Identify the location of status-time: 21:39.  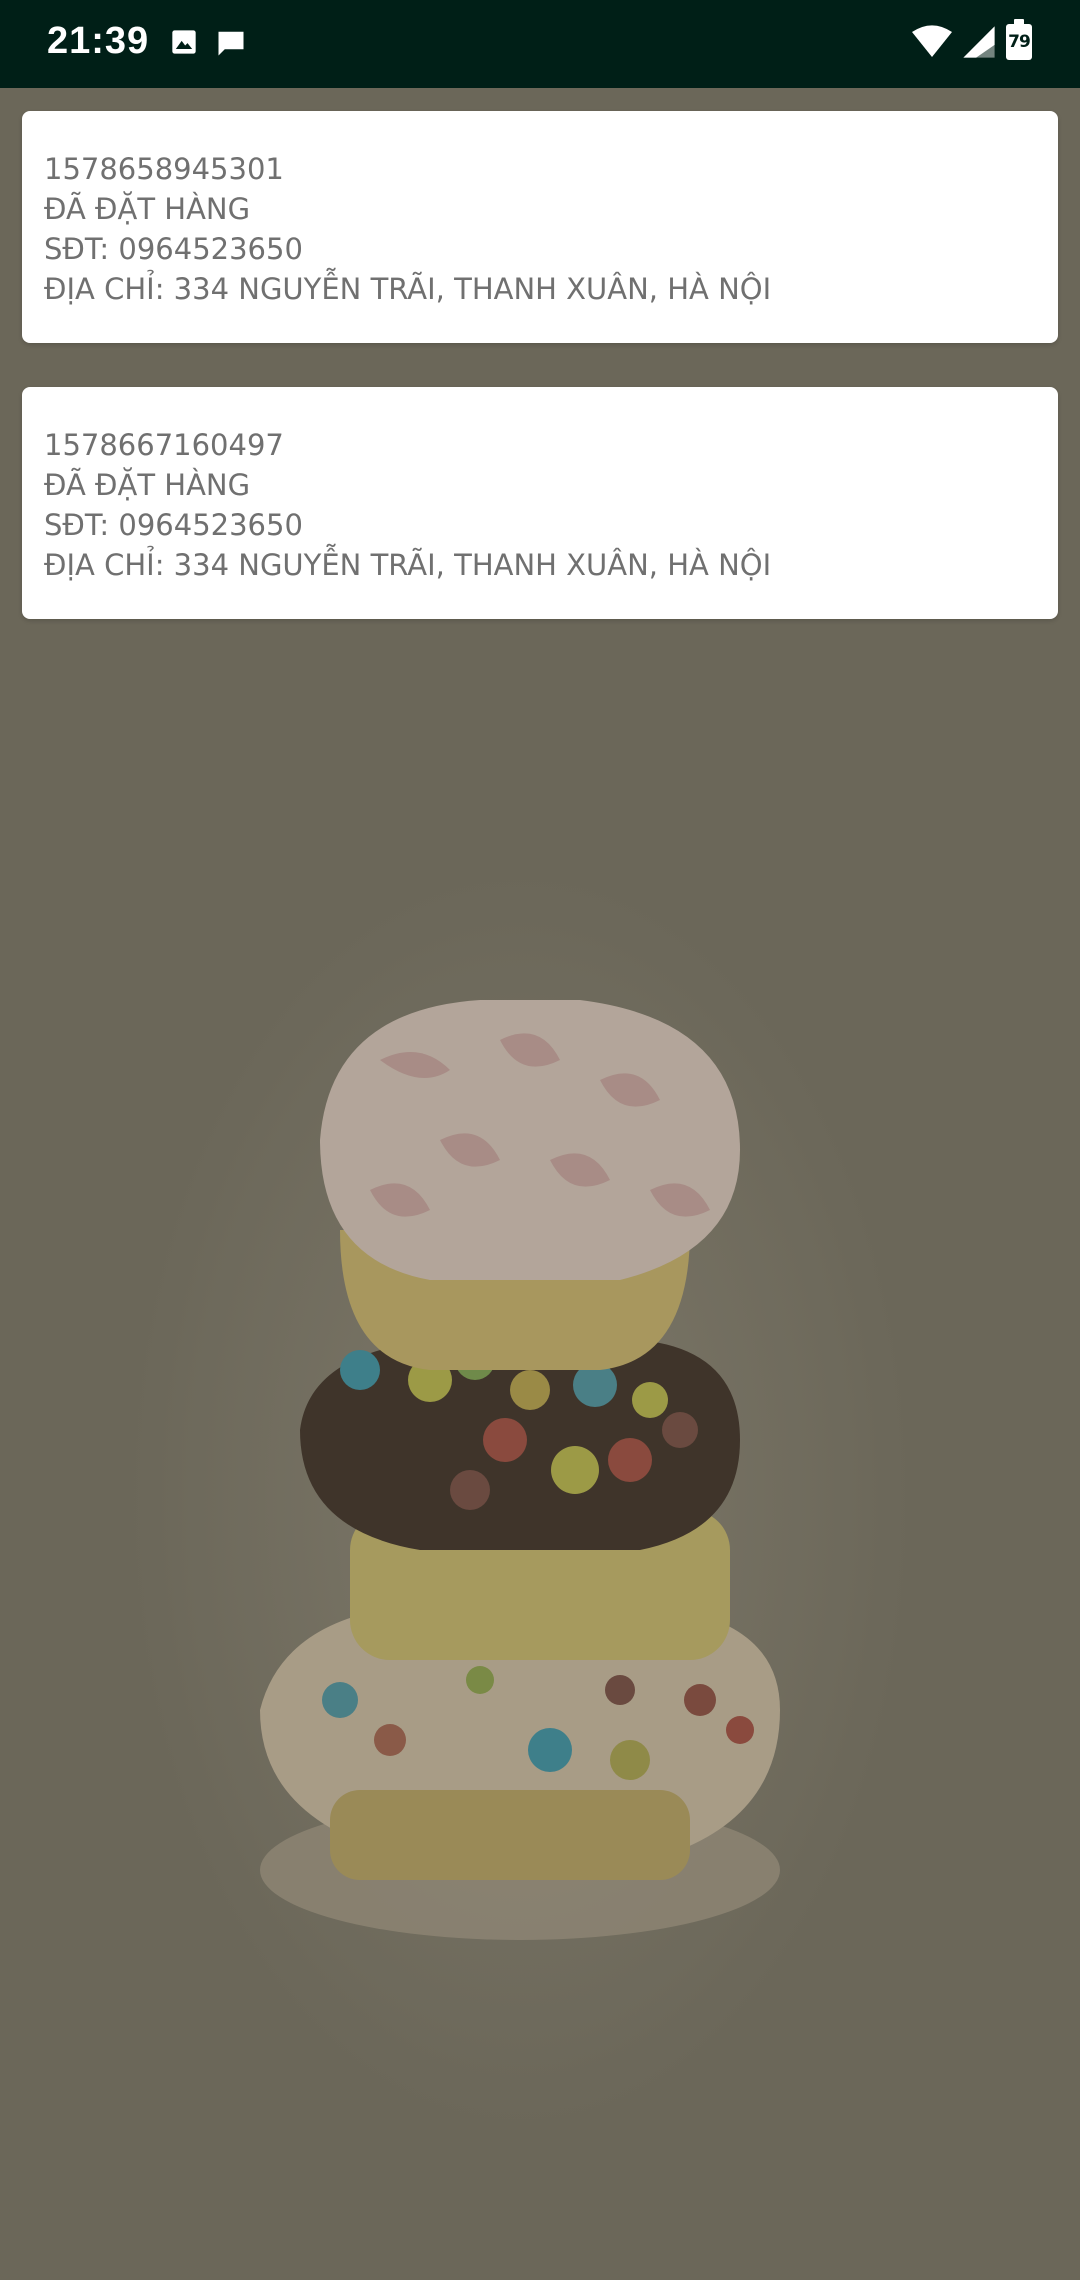
(98, 41).